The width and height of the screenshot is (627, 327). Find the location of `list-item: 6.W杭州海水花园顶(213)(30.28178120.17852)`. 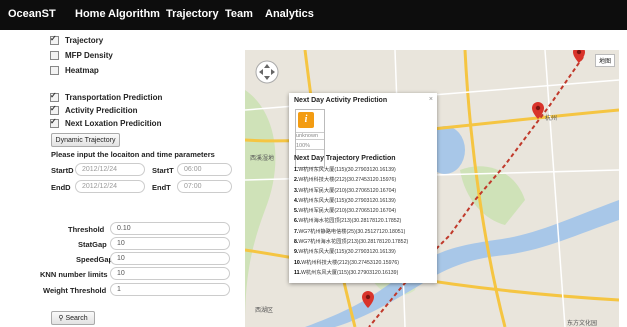

list-item: 6.W杭州海水花园顶(213)(30.28178120.17852) is located at coordinates (348, 221).